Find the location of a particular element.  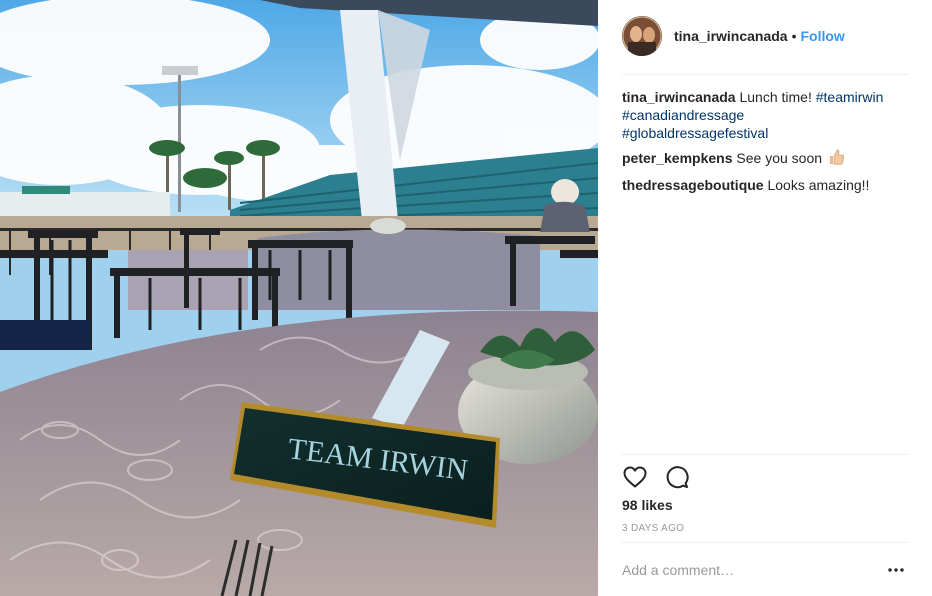

comment-bubble-icon is located at coordinates (677, 477).